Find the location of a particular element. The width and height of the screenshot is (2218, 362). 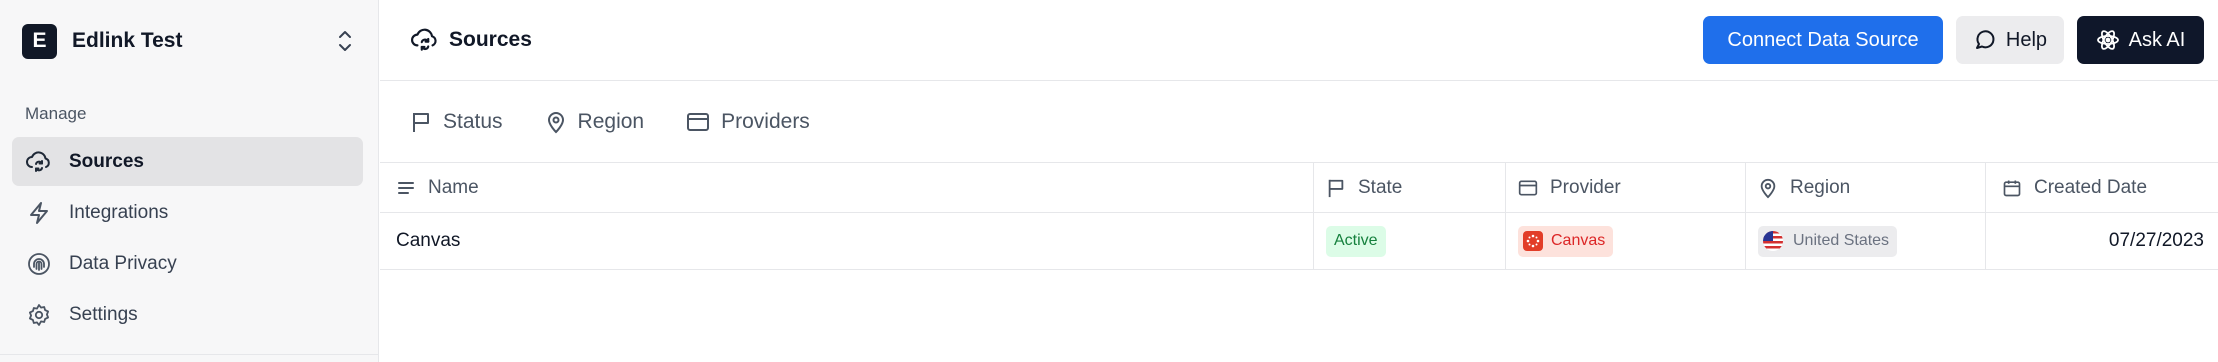

sidebar-item-label: Data Privacy is located at coordinates (123, 263).